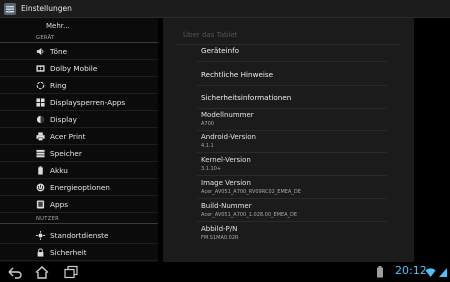  I want to click on signal-icon, so click(443, 272).